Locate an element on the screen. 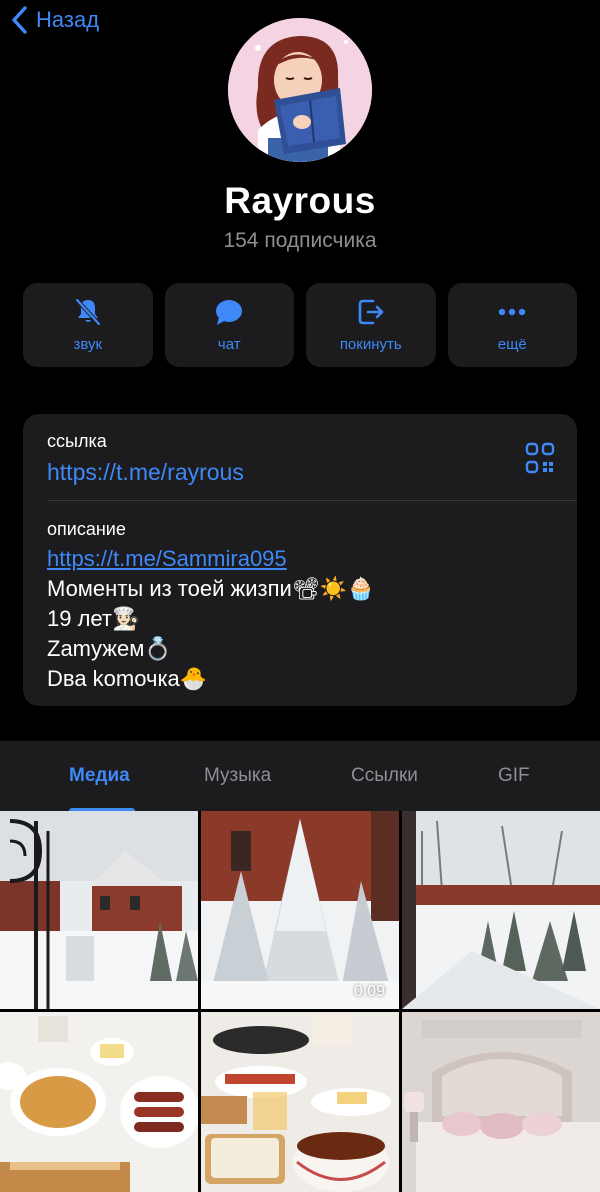 The height and width of the screenshot is (1192, 600). media-tabs: Медиа Музыка Ссылки GIF is located at coordinates (300, 776).